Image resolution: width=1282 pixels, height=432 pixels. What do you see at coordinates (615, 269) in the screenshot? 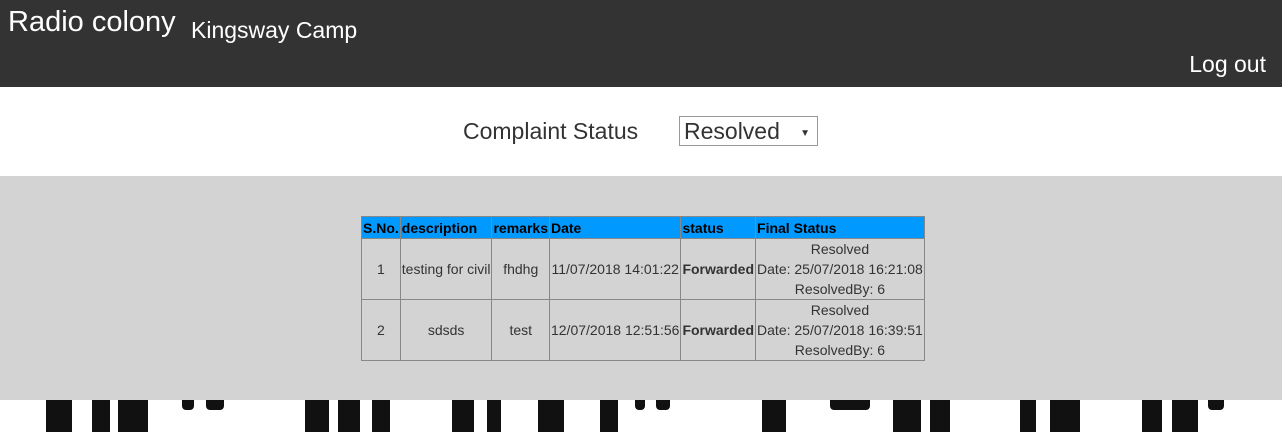
I see `cell-date: 11/07/2018 14:01:22` at bounding box center [615, 269].